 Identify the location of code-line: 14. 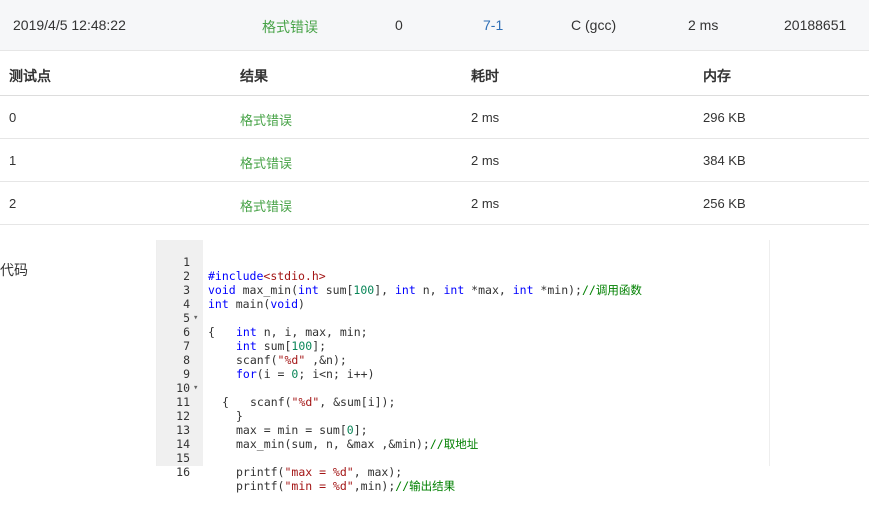
(463, 437).